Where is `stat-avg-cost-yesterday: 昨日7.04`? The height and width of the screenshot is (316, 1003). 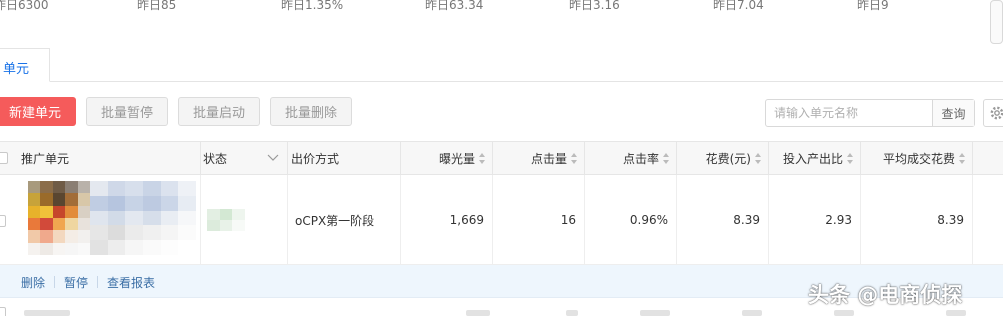 stat-avg-cost-yesterday: 昨日7.04 is located at coordinates (738, 6).